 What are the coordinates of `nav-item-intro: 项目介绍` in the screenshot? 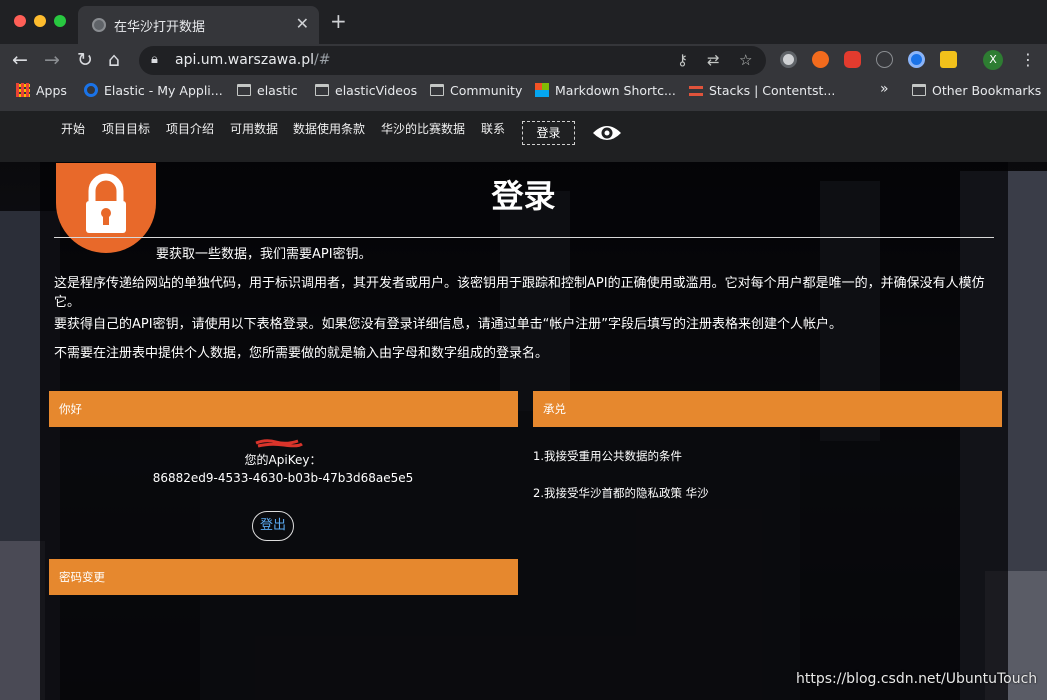 It's located at (190, 128).